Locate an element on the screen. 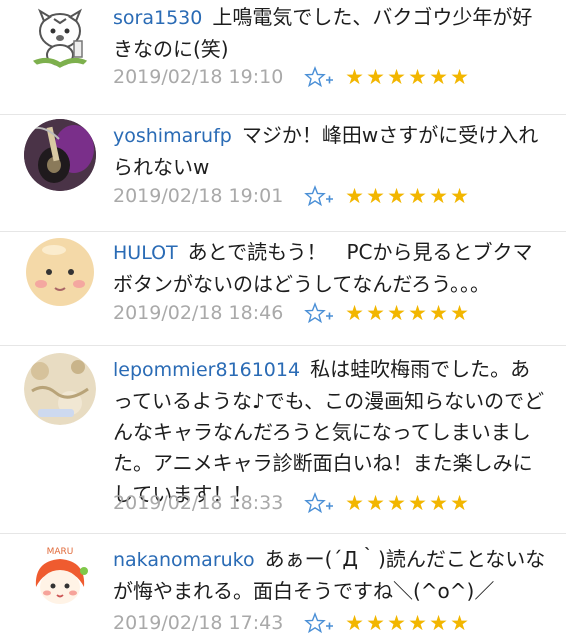 The height and width of the screenshot is (640, 566). username-link: nakanomaruko is located at coordinates (184, 560).